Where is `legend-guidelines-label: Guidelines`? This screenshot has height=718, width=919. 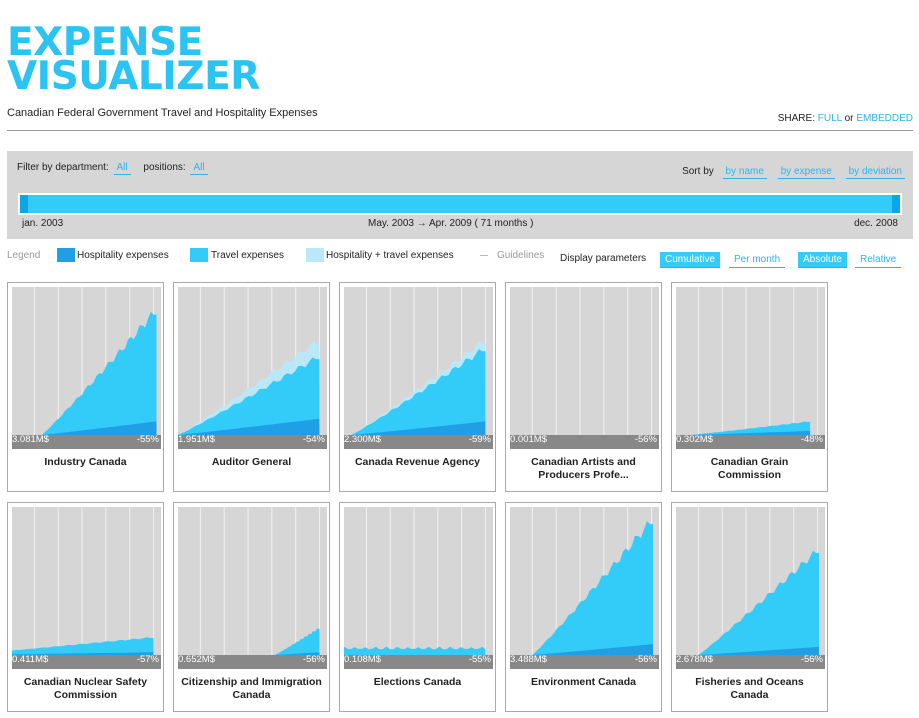 legend-guidelines-label: Guidelines is located at coordinates (521, 255).